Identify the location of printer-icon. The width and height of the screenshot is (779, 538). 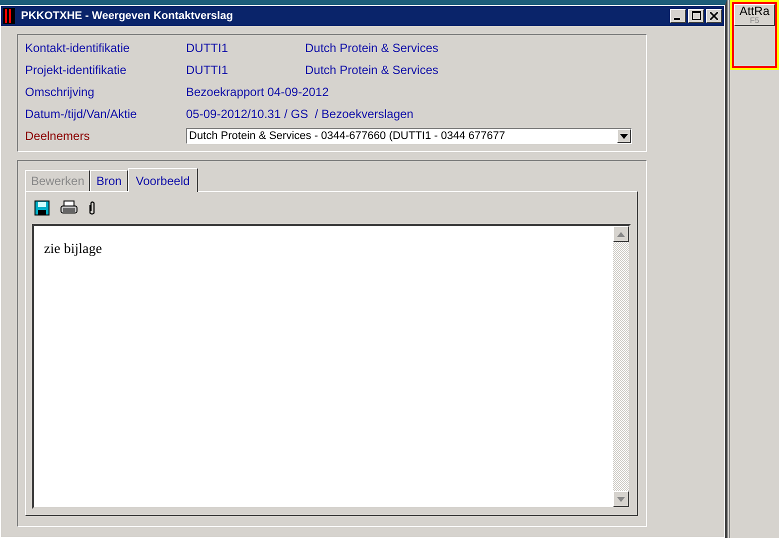
(69, 208).